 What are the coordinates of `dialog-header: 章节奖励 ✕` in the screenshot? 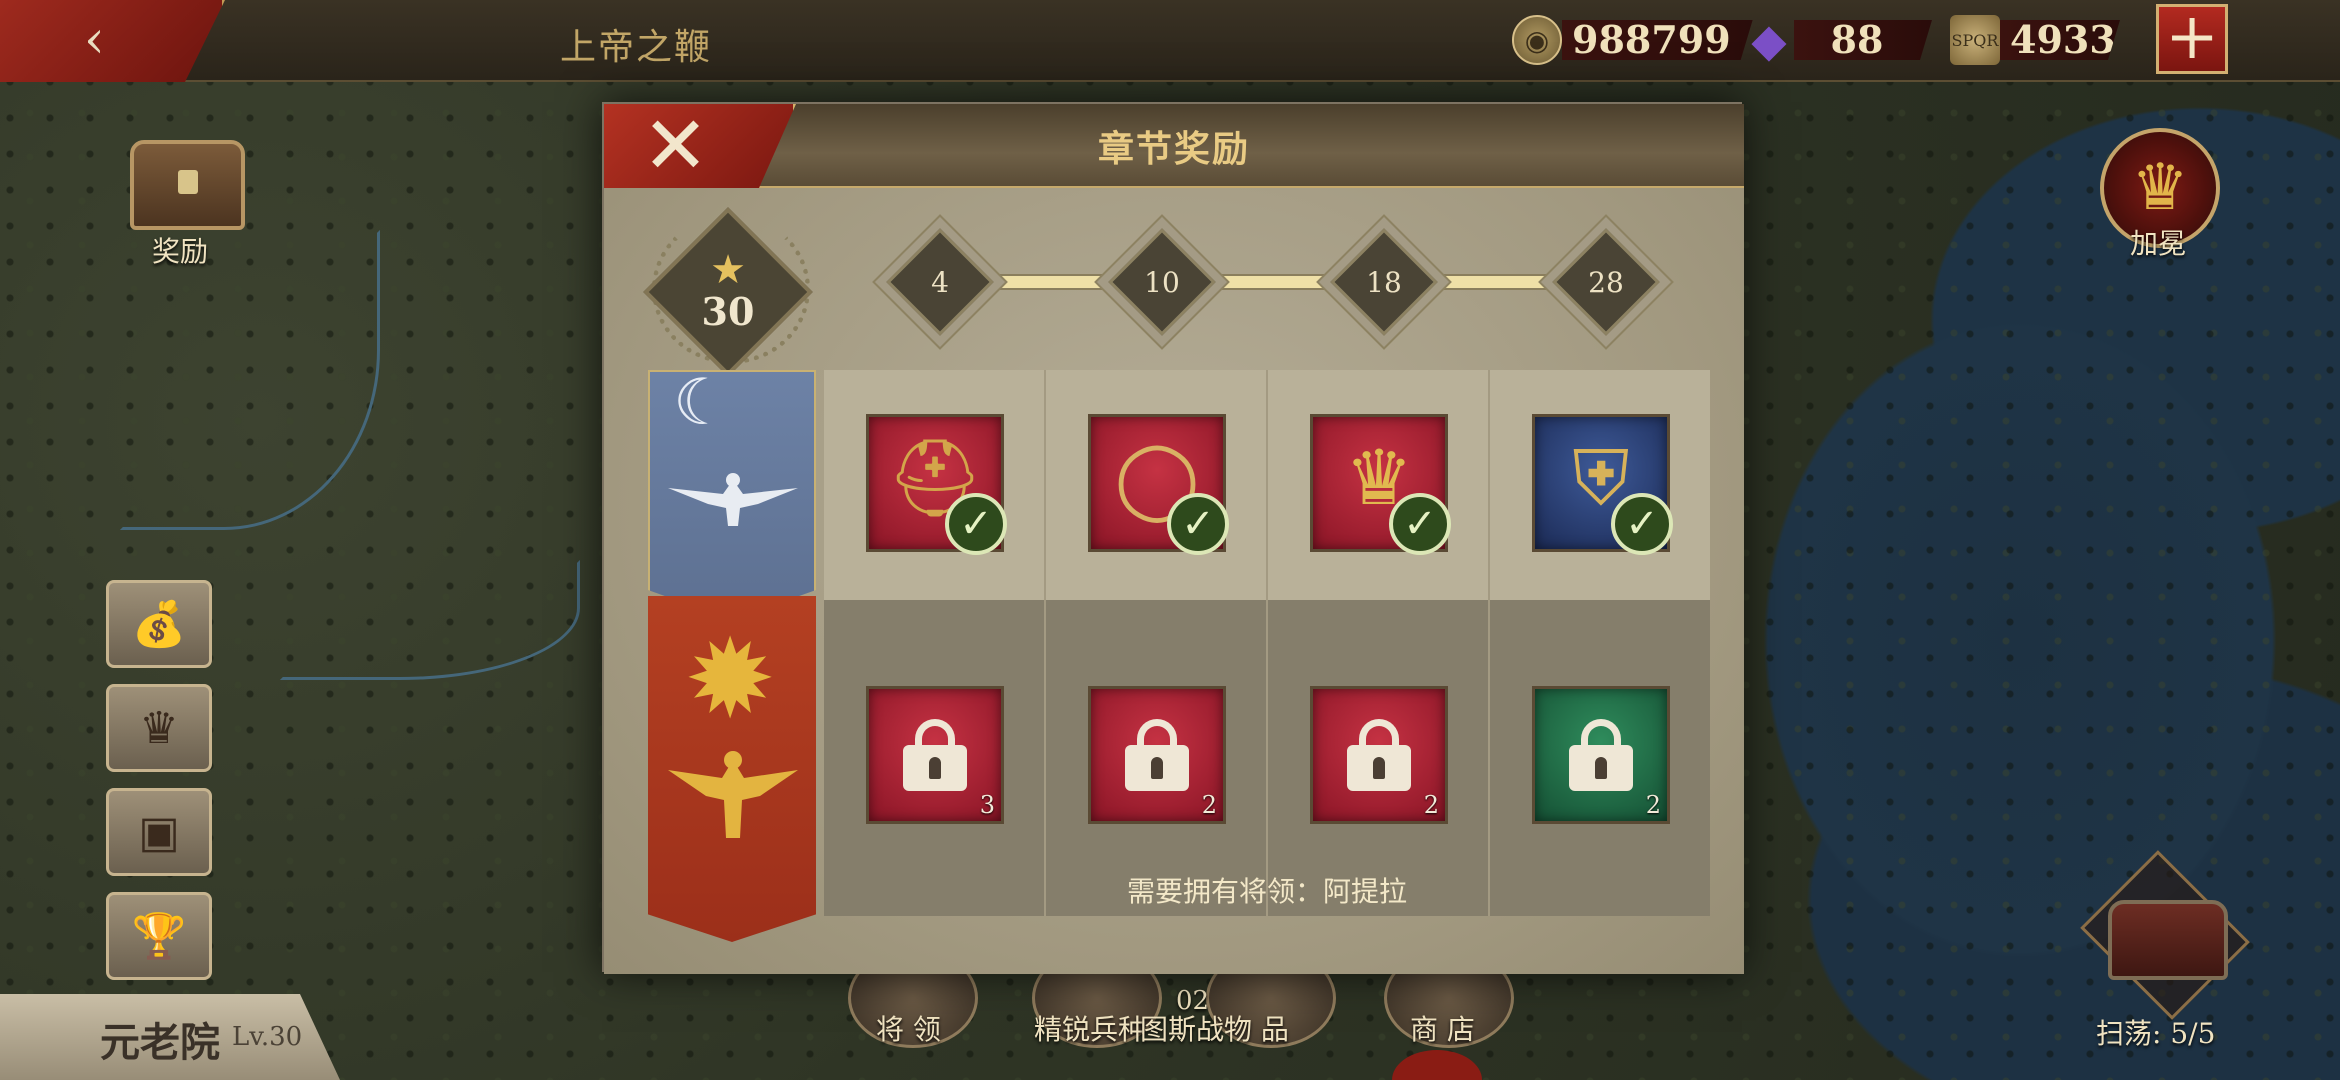 It's located at (1174, 146).